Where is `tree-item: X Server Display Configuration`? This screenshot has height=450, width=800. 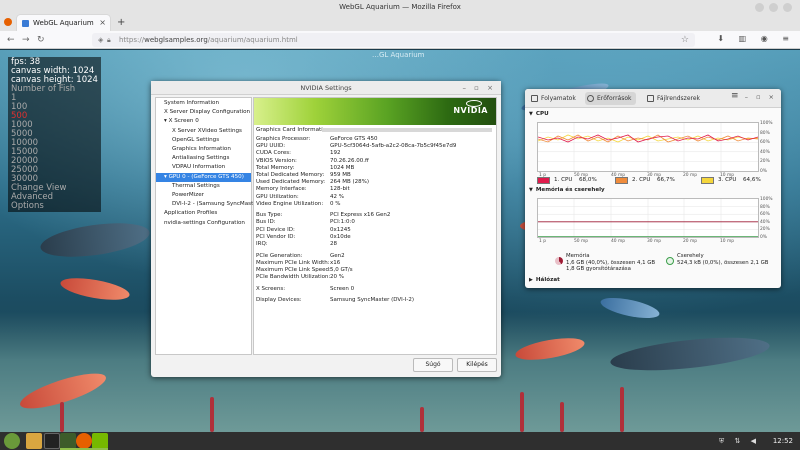 tree-item: X Server Display Configuration is located at coordinates (203, 112).